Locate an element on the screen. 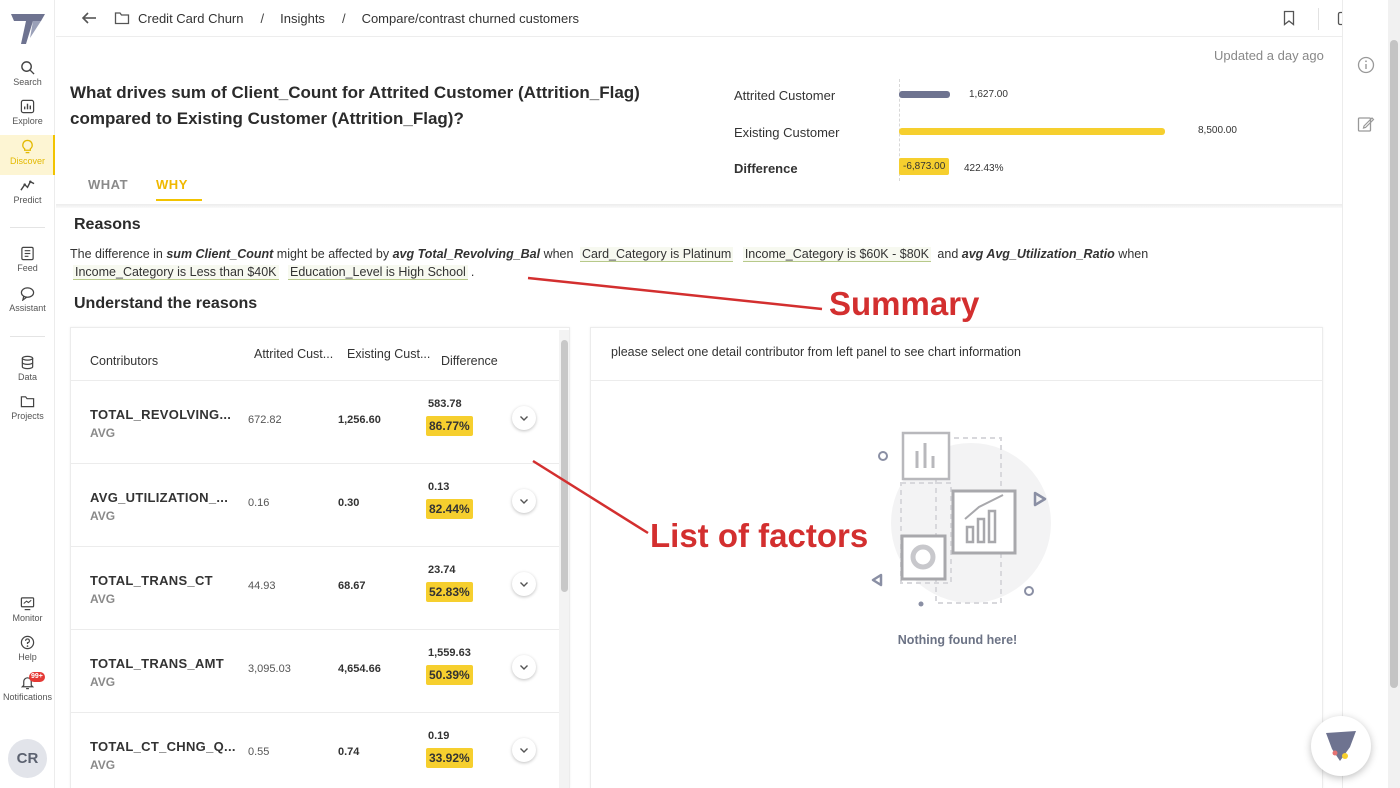 Image resolution: width=1400 pixels, height=788 pixels. nav-data-label: Data is located at coordinates (27, 377).